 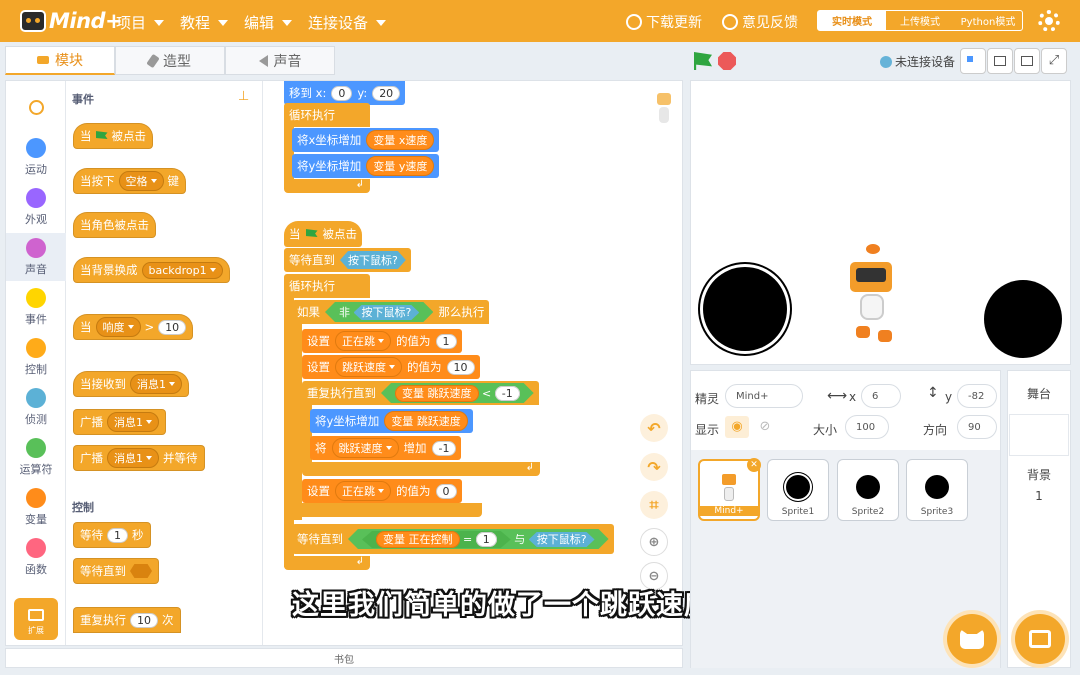 I want to click on category-functions: 函数, so click(x=36, y=557).